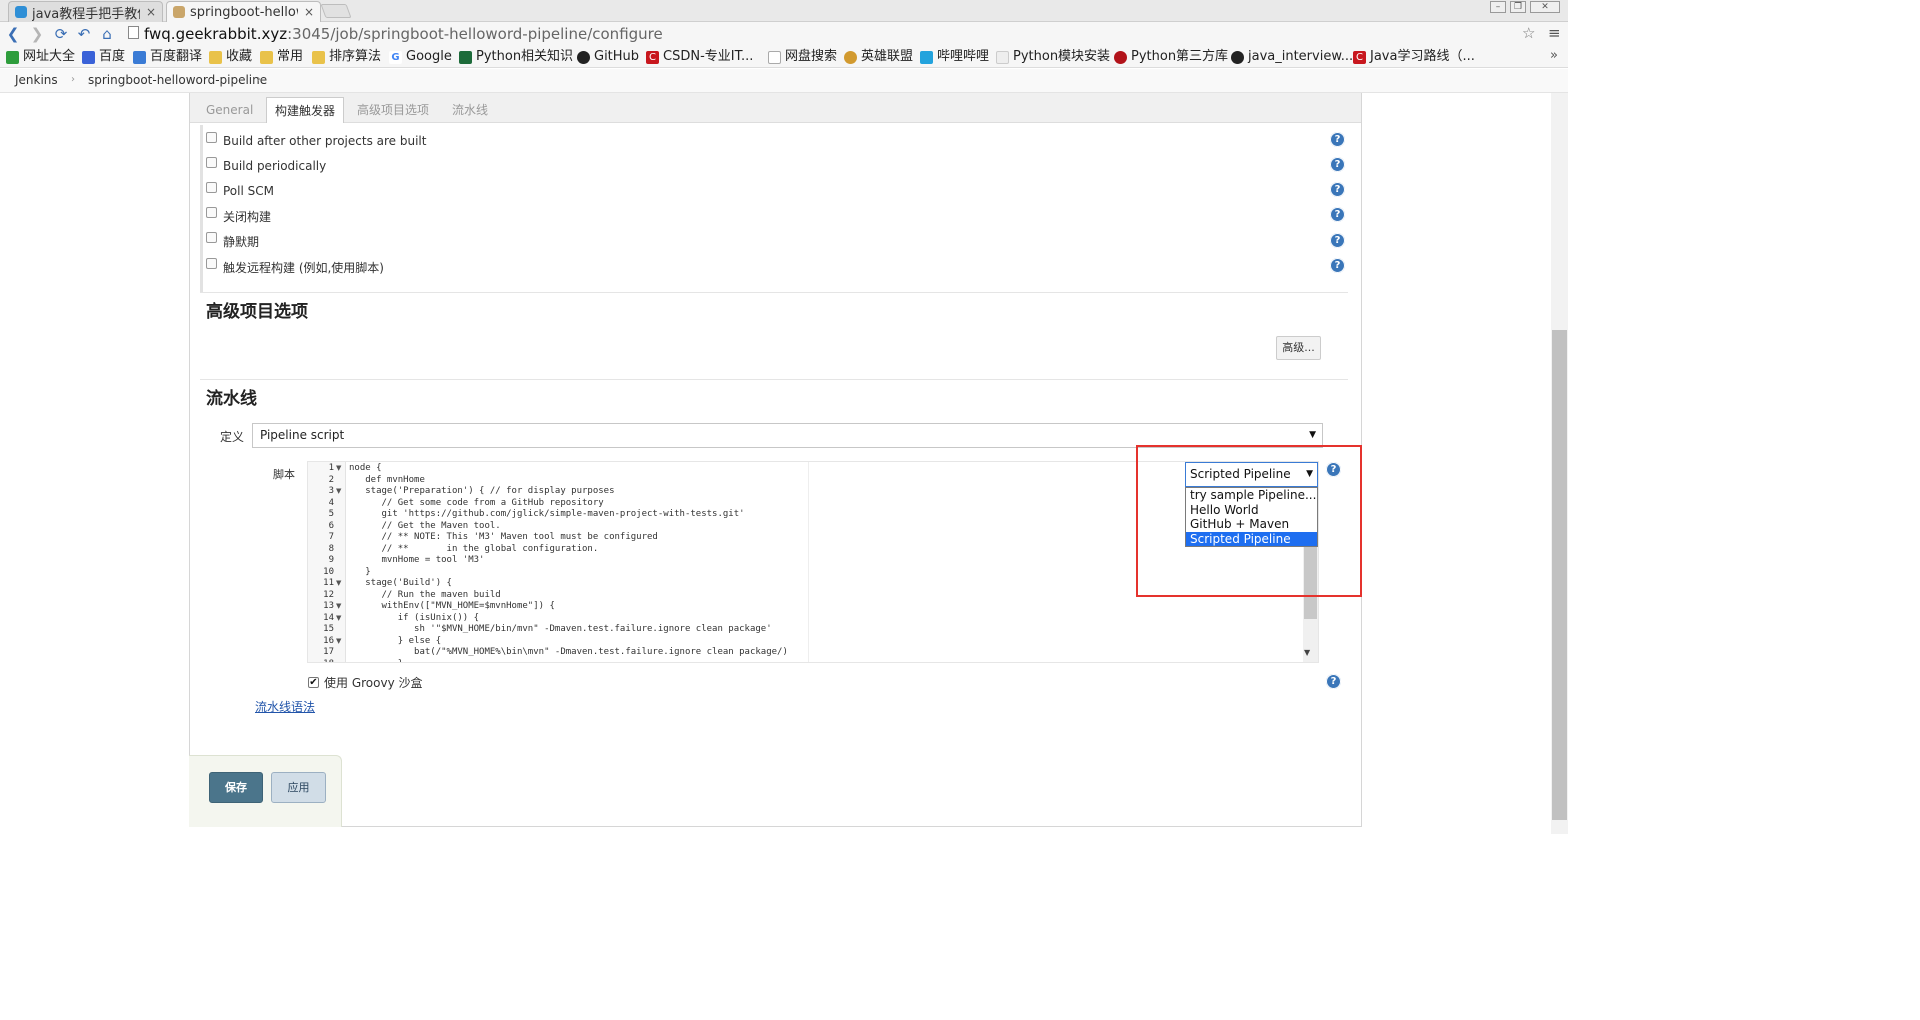 The height and width of the screenshot is (1020, 1920). I want to click on tab-general: General, so click(229, 110).